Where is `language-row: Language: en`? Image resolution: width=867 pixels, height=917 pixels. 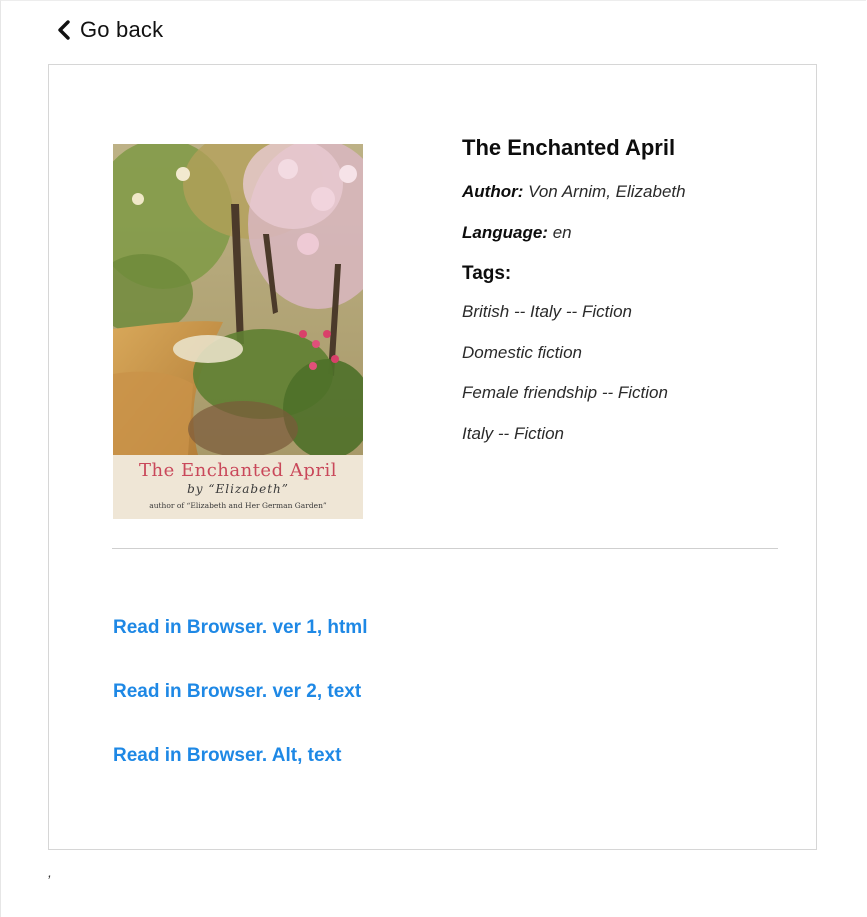
language-row: Language: en is located at coordinates (627, 233).